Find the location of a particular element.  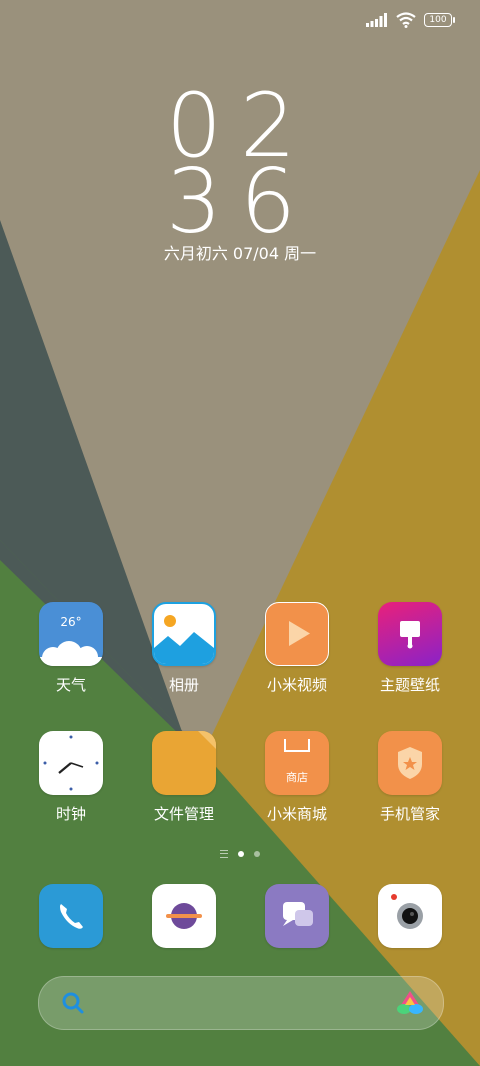

dock-browser is located at coordinates (184, 916).